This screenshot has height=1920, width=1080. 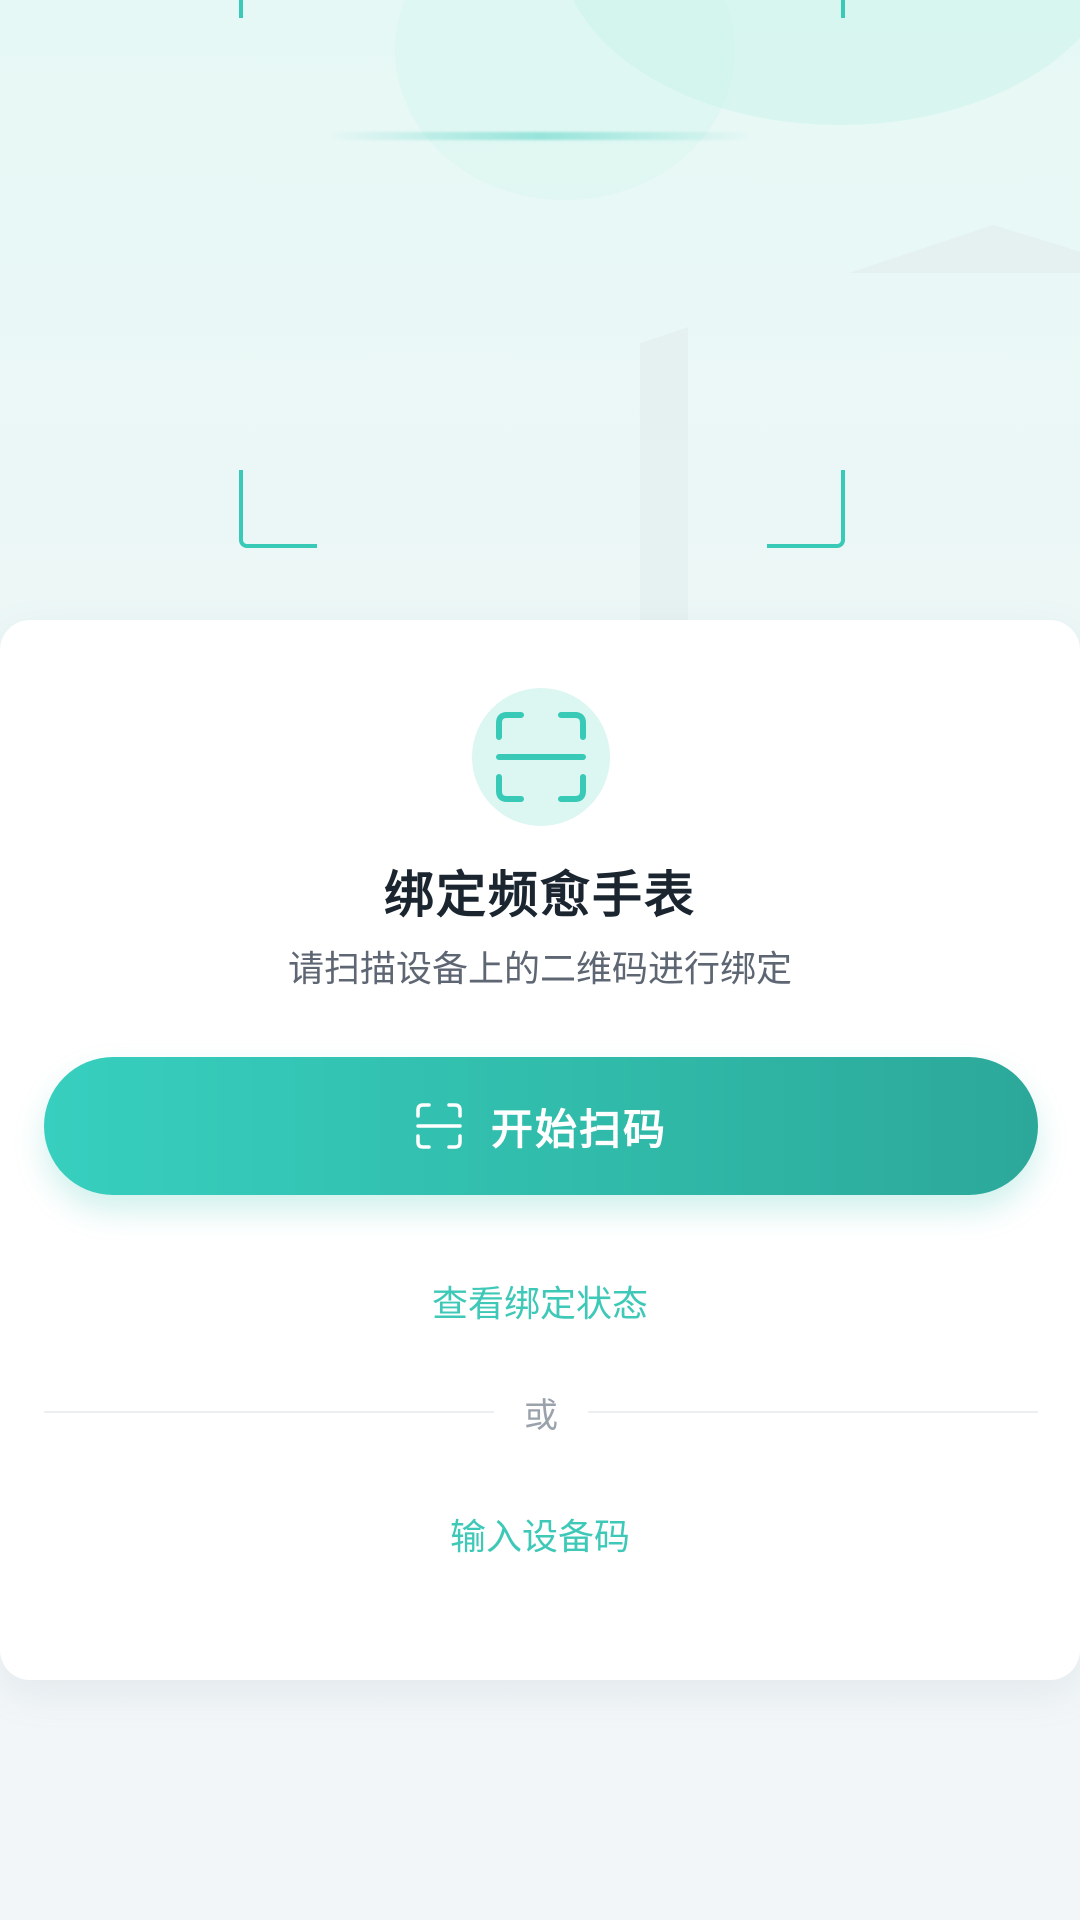 I want to click on scan-frame-corner-bottom-left, so click(x=278, y=509).